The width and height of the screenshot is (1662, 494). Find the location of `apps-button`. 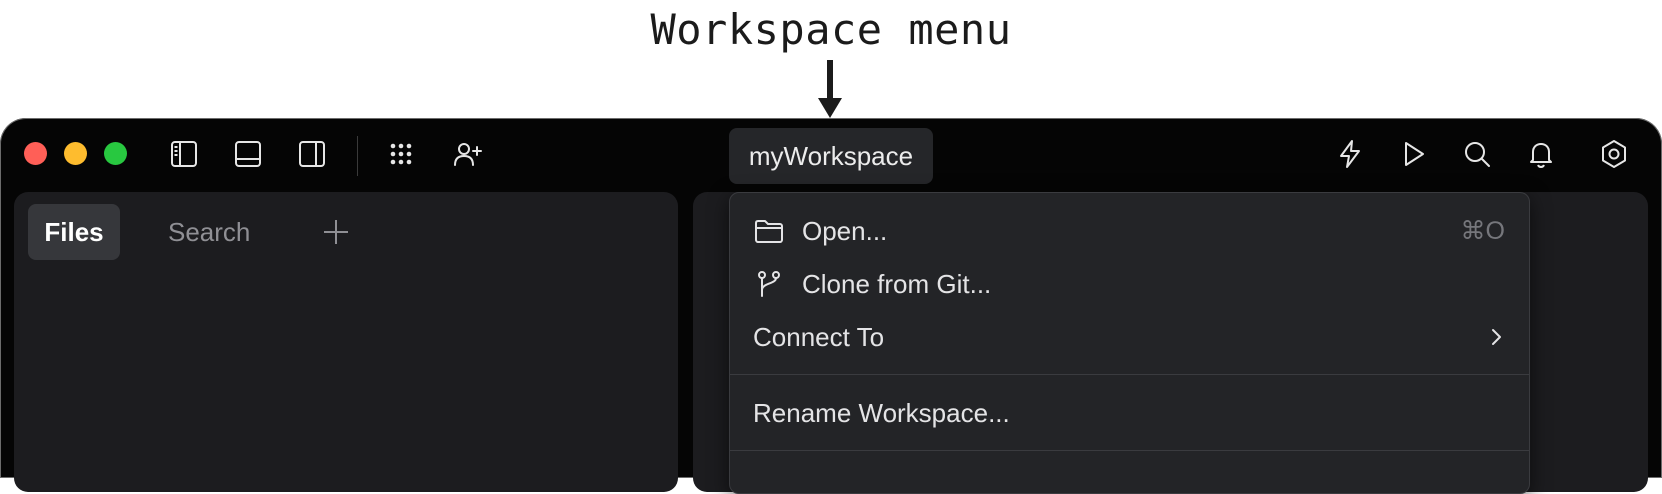

apps-button is located at coordinates (401, 154).